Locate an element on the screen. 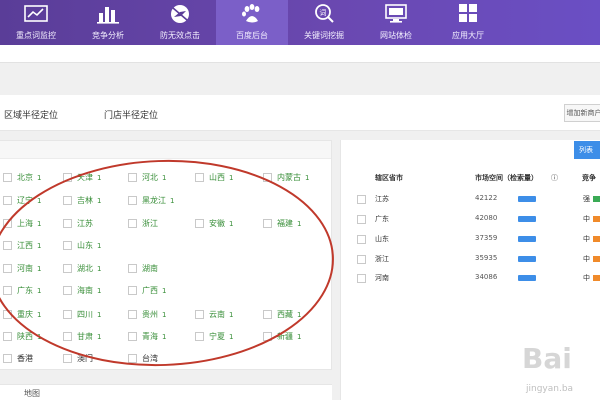  region-checkbox: 广西 1 is located at coordinates (147, 290).